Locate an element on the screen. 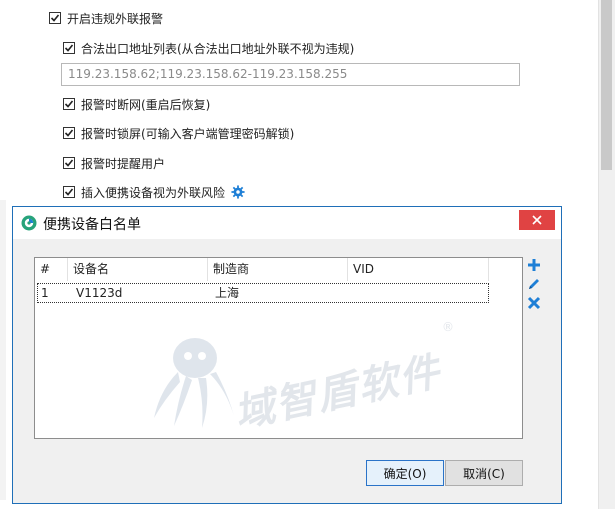  list-header: # 设备名 制造商 VID is located at coordinates (262, 269).